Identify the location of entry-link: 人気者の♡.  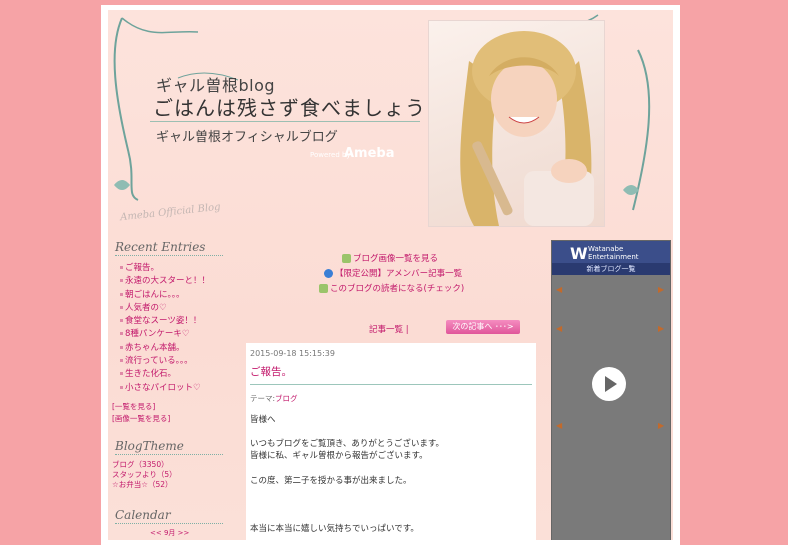
(176, 308).